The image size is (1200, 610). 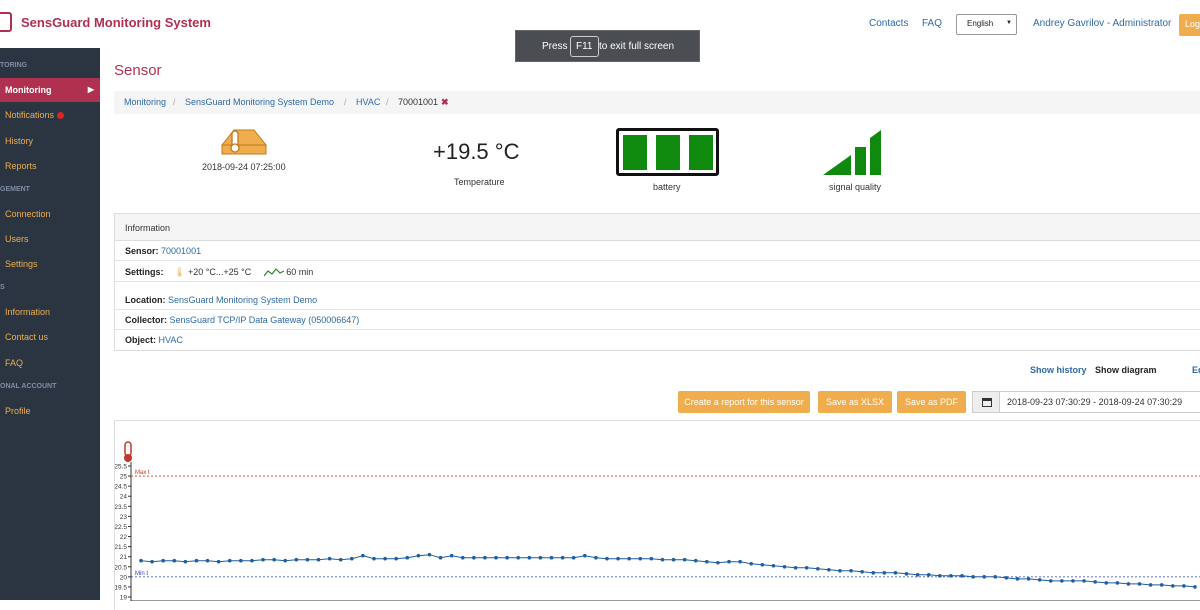 I want to click on y-tick-label: 23.5, so click(x=121, y=507).